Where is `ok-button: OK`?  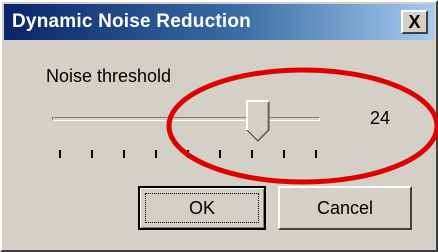
ok-button: OK is located at coordinates (202, 208).